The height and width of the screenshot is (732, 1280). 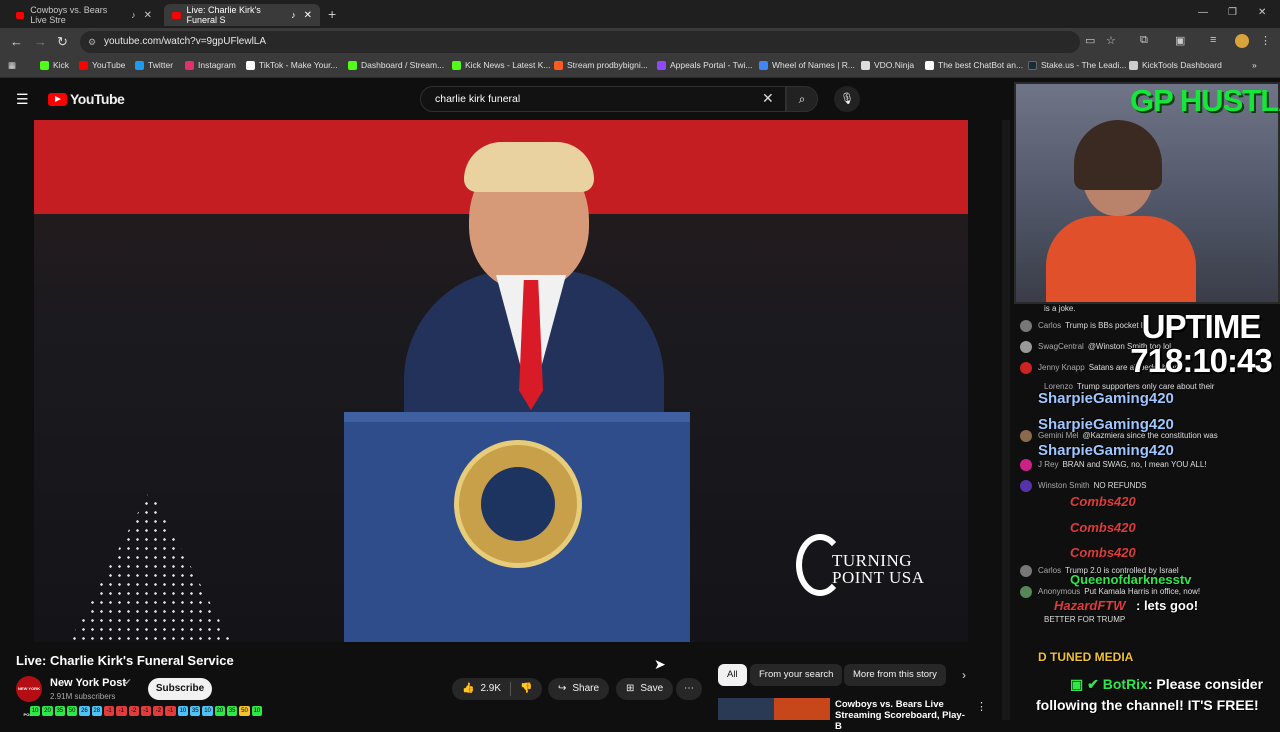 I want to click on twitter-icon, so click(x=139, y=65).